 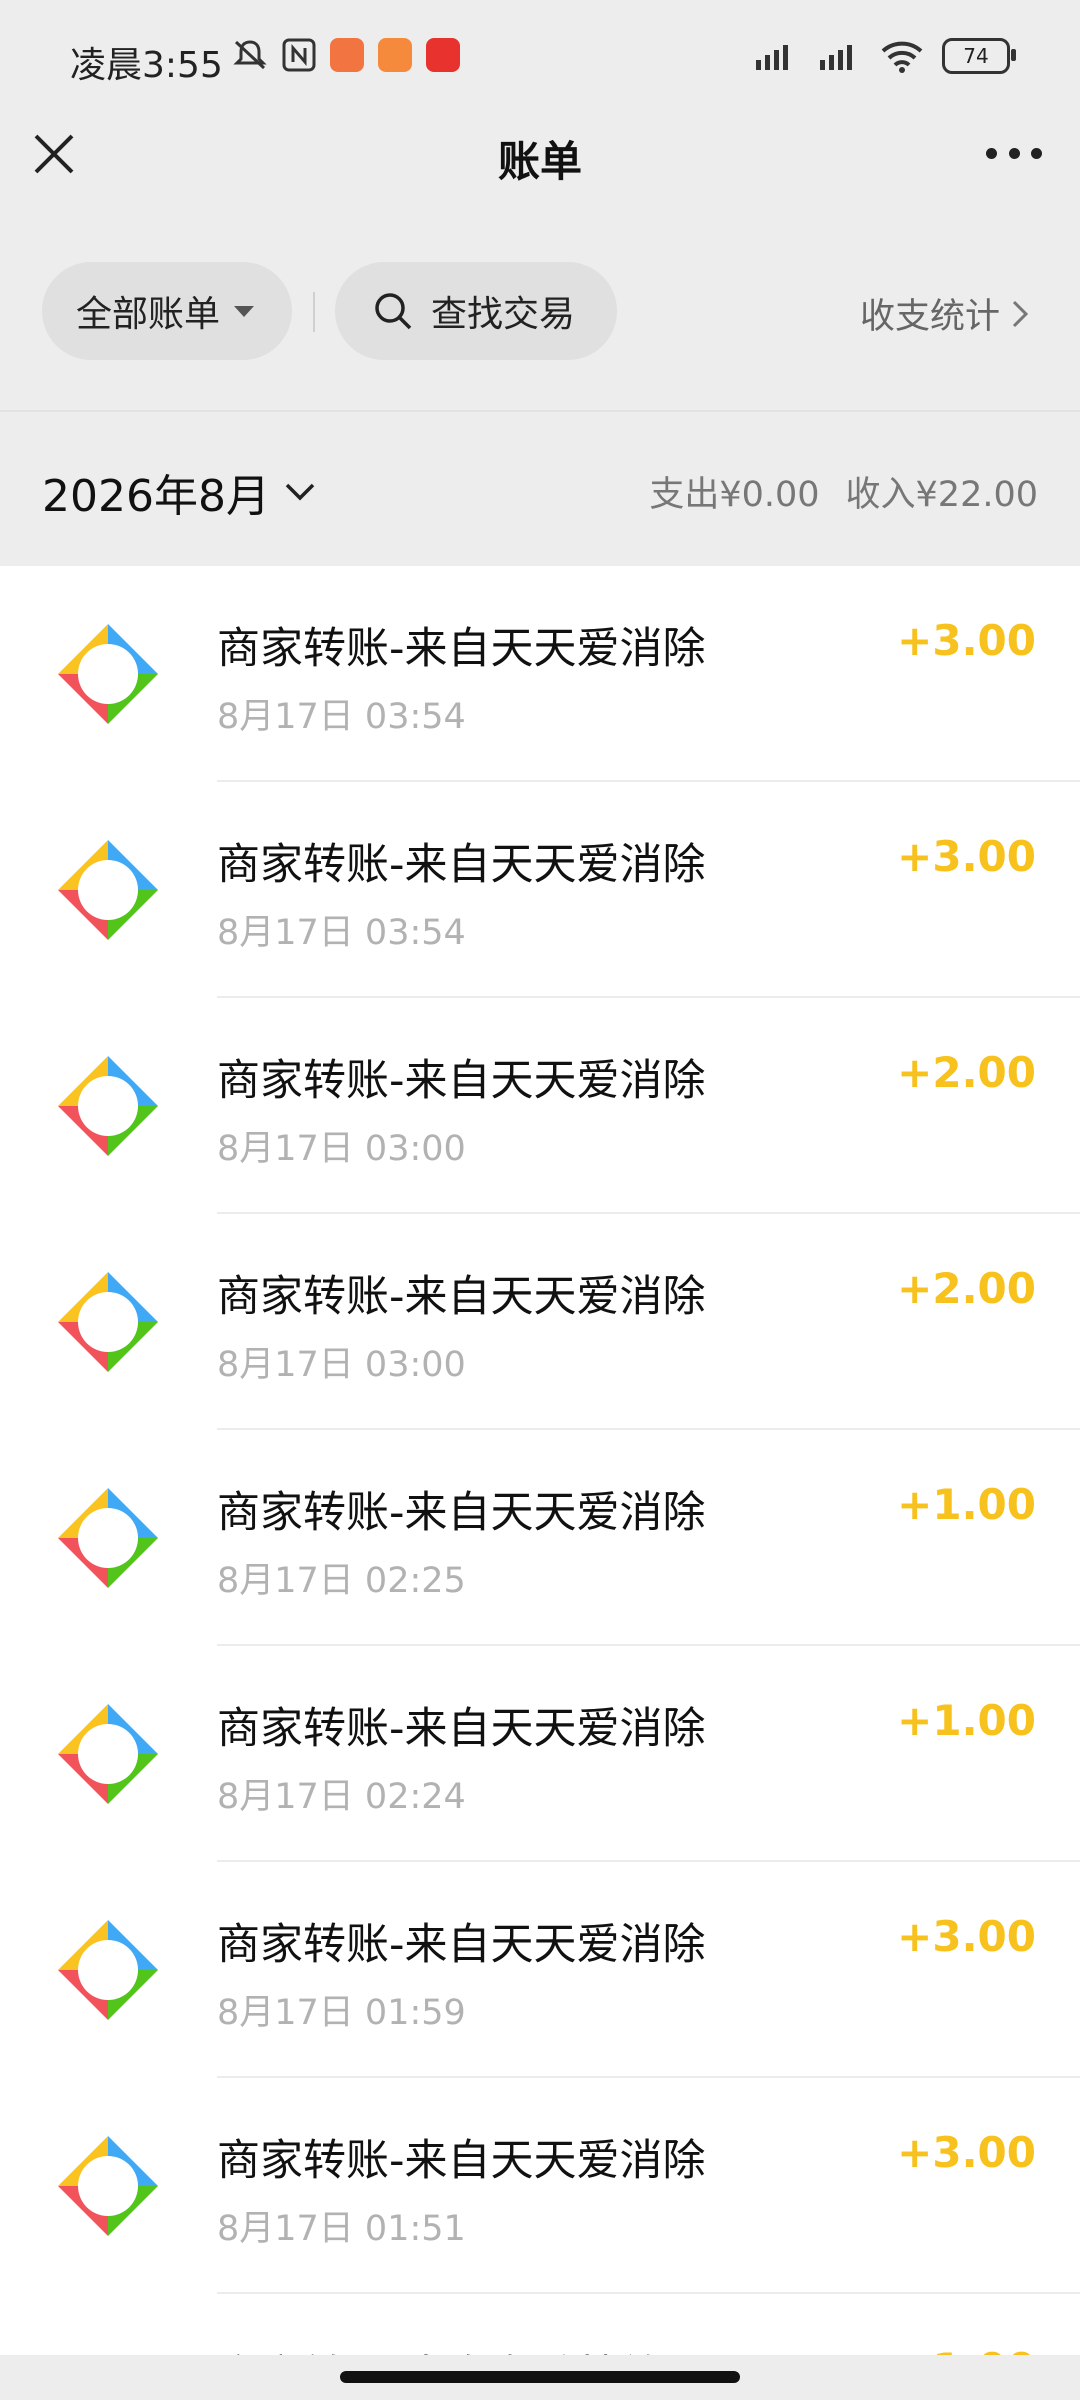 I want to click on battery-icon: 74, so click(x=979, y=56).